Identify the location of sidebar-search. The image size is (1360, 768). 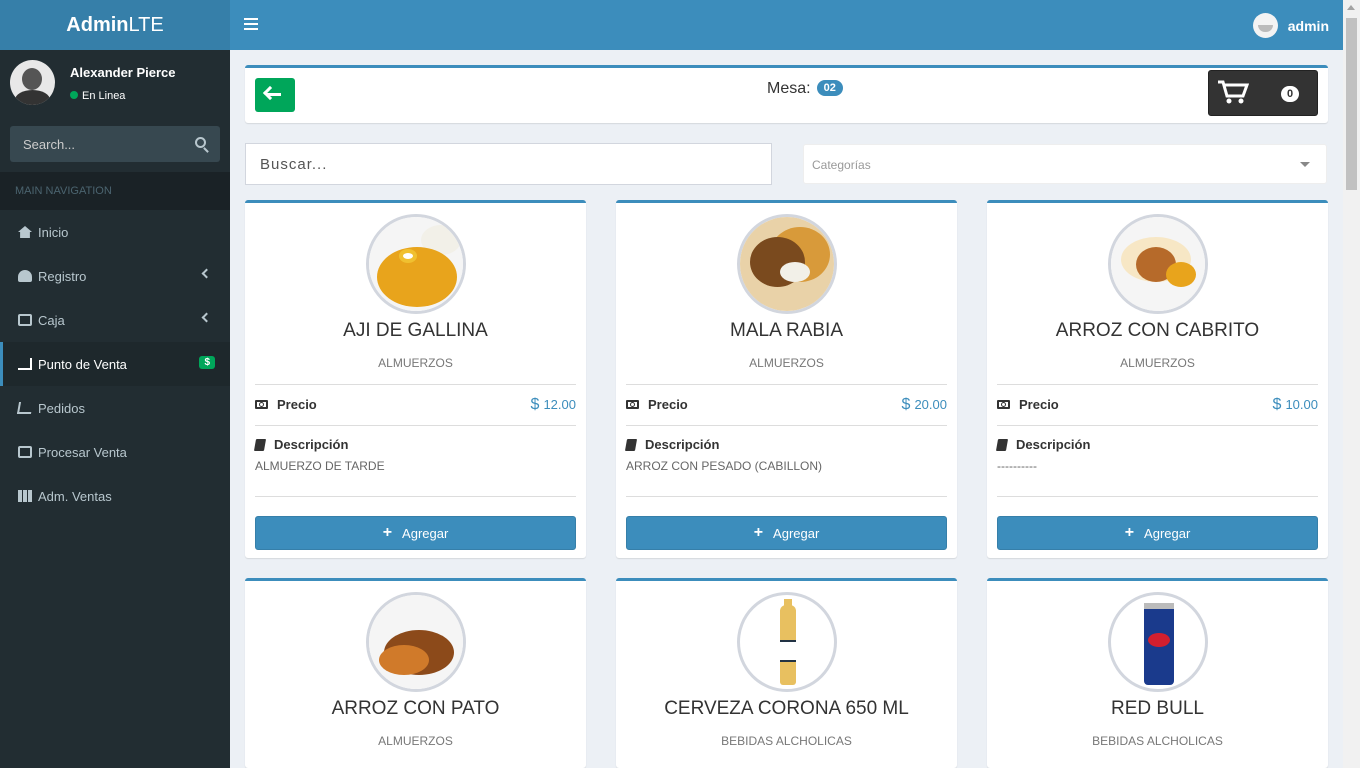
(115, 144).